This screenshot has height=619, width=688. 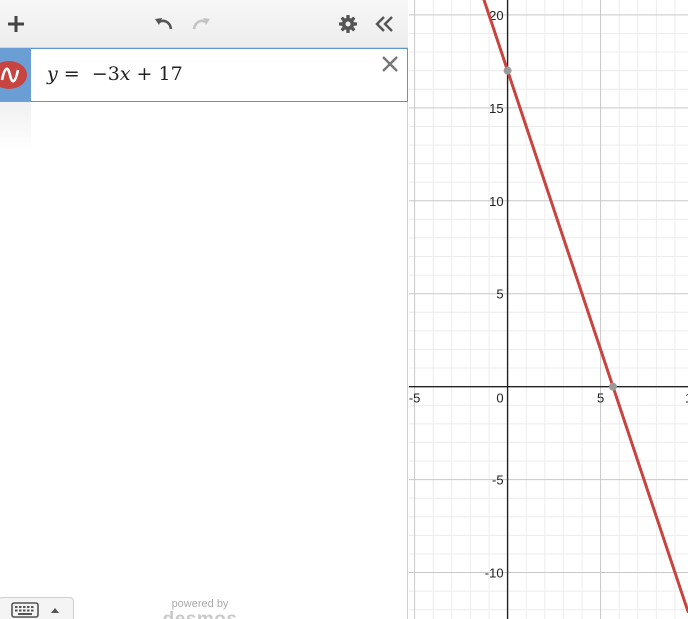 I want to click on expression-tab, so click(x=15, y=75).